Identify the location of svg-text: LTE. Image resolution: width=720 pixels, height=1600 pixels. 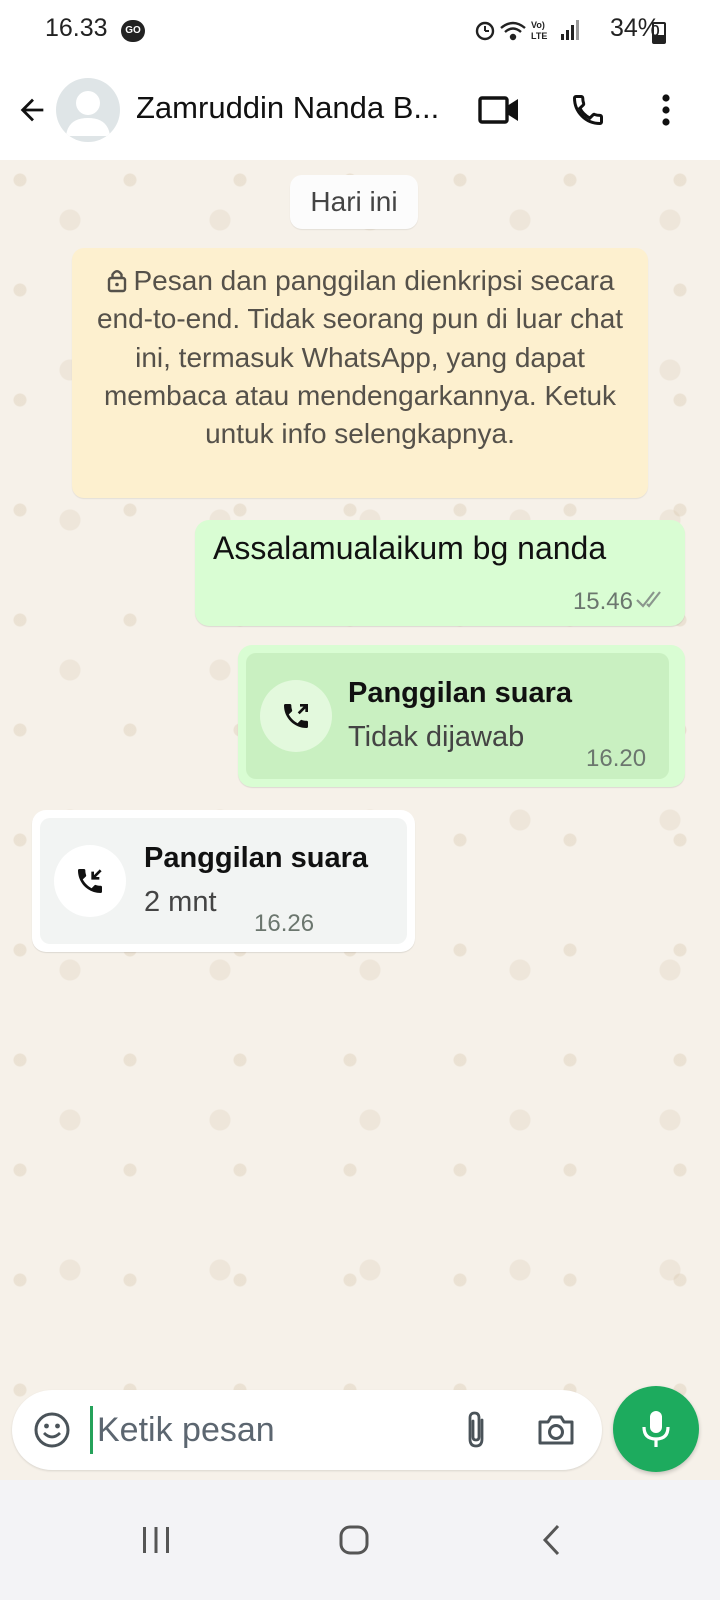
(539, 36).